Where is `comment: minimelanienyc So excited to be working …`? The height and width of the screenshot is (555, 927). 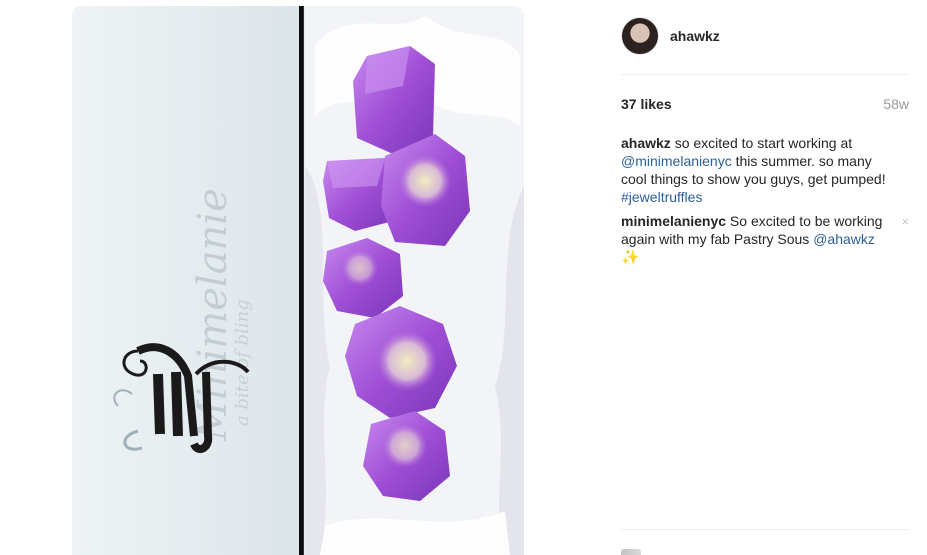 comment: minimelanienyc So excited to be working … is located at coordinates (765, 239).